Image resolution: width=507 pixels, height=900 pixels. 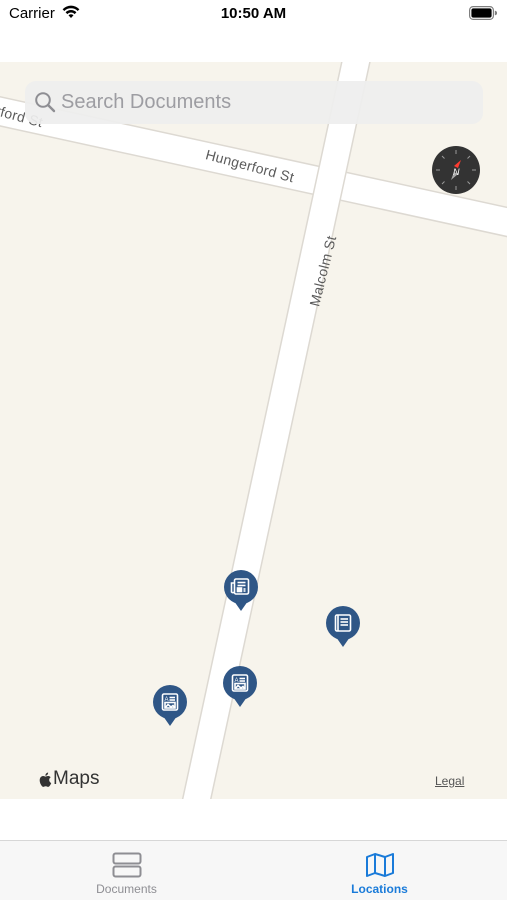 What do you see at coordinates (379, 889) in the screenshot?
I see `tab-locations-label: Locations` at bounding box center [379, 889].